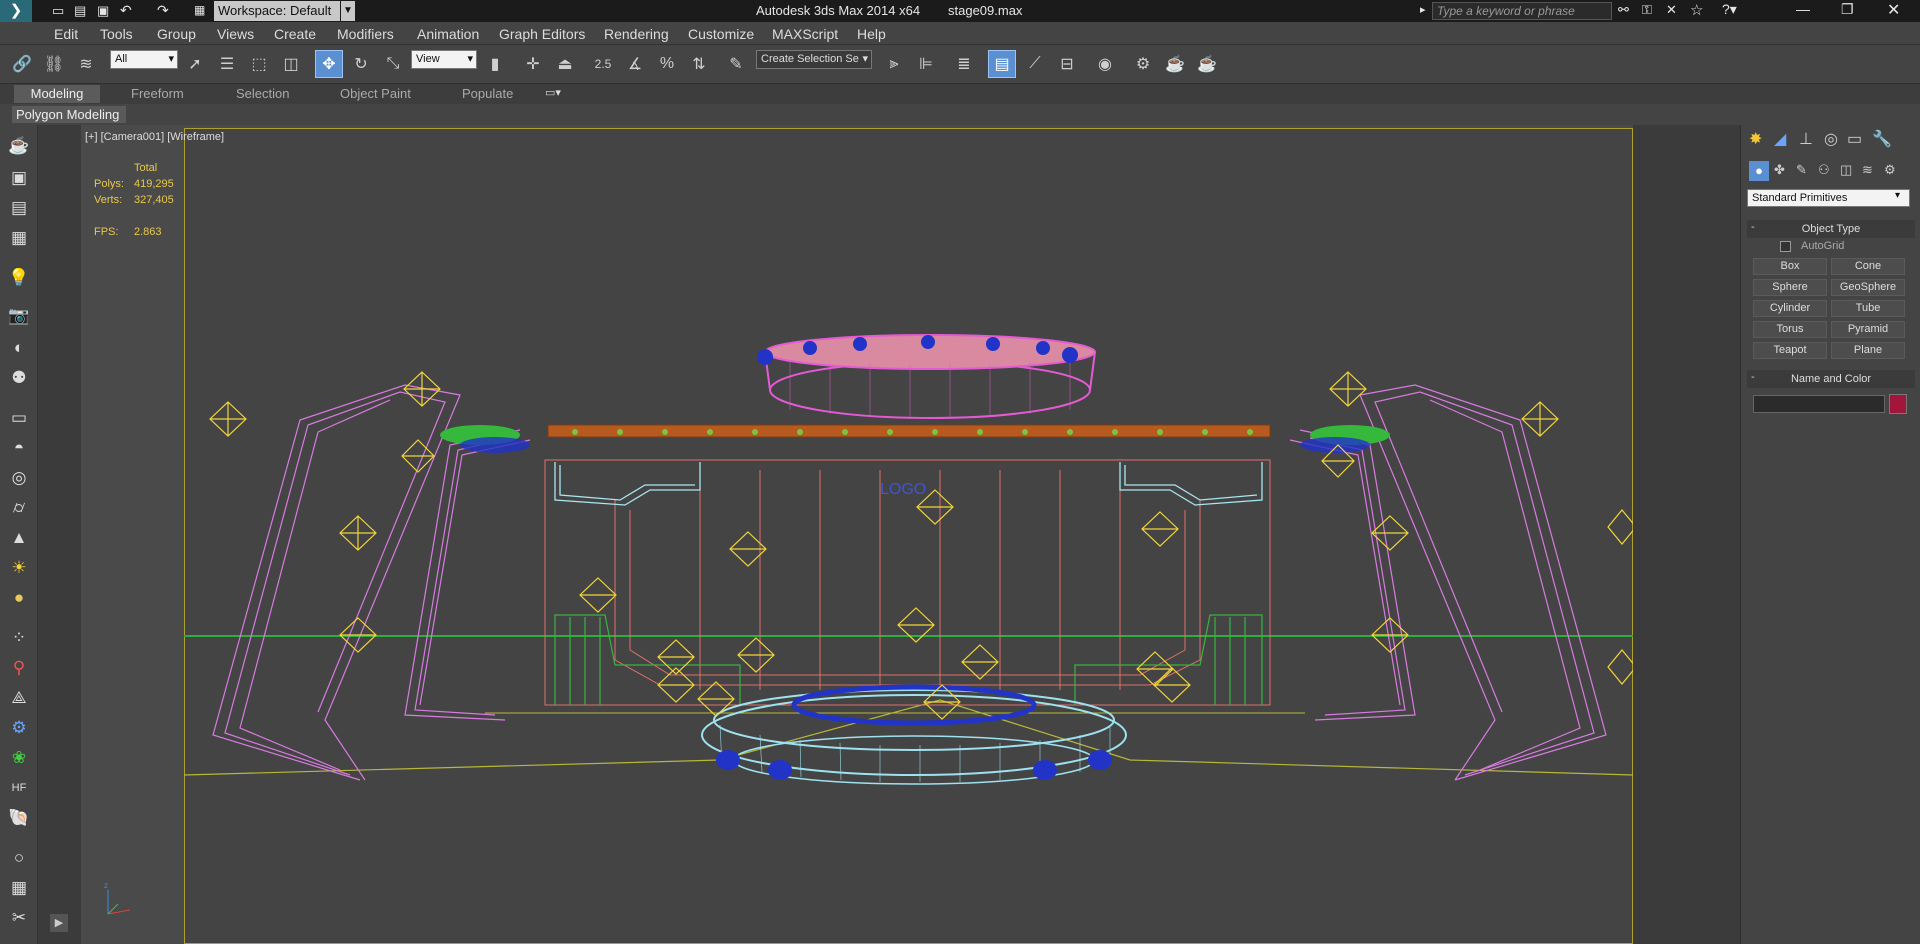 The height and width of the screenshot is (944, 1920). I want to click on tab-modify-icon: ◢, so click(1780, 139).